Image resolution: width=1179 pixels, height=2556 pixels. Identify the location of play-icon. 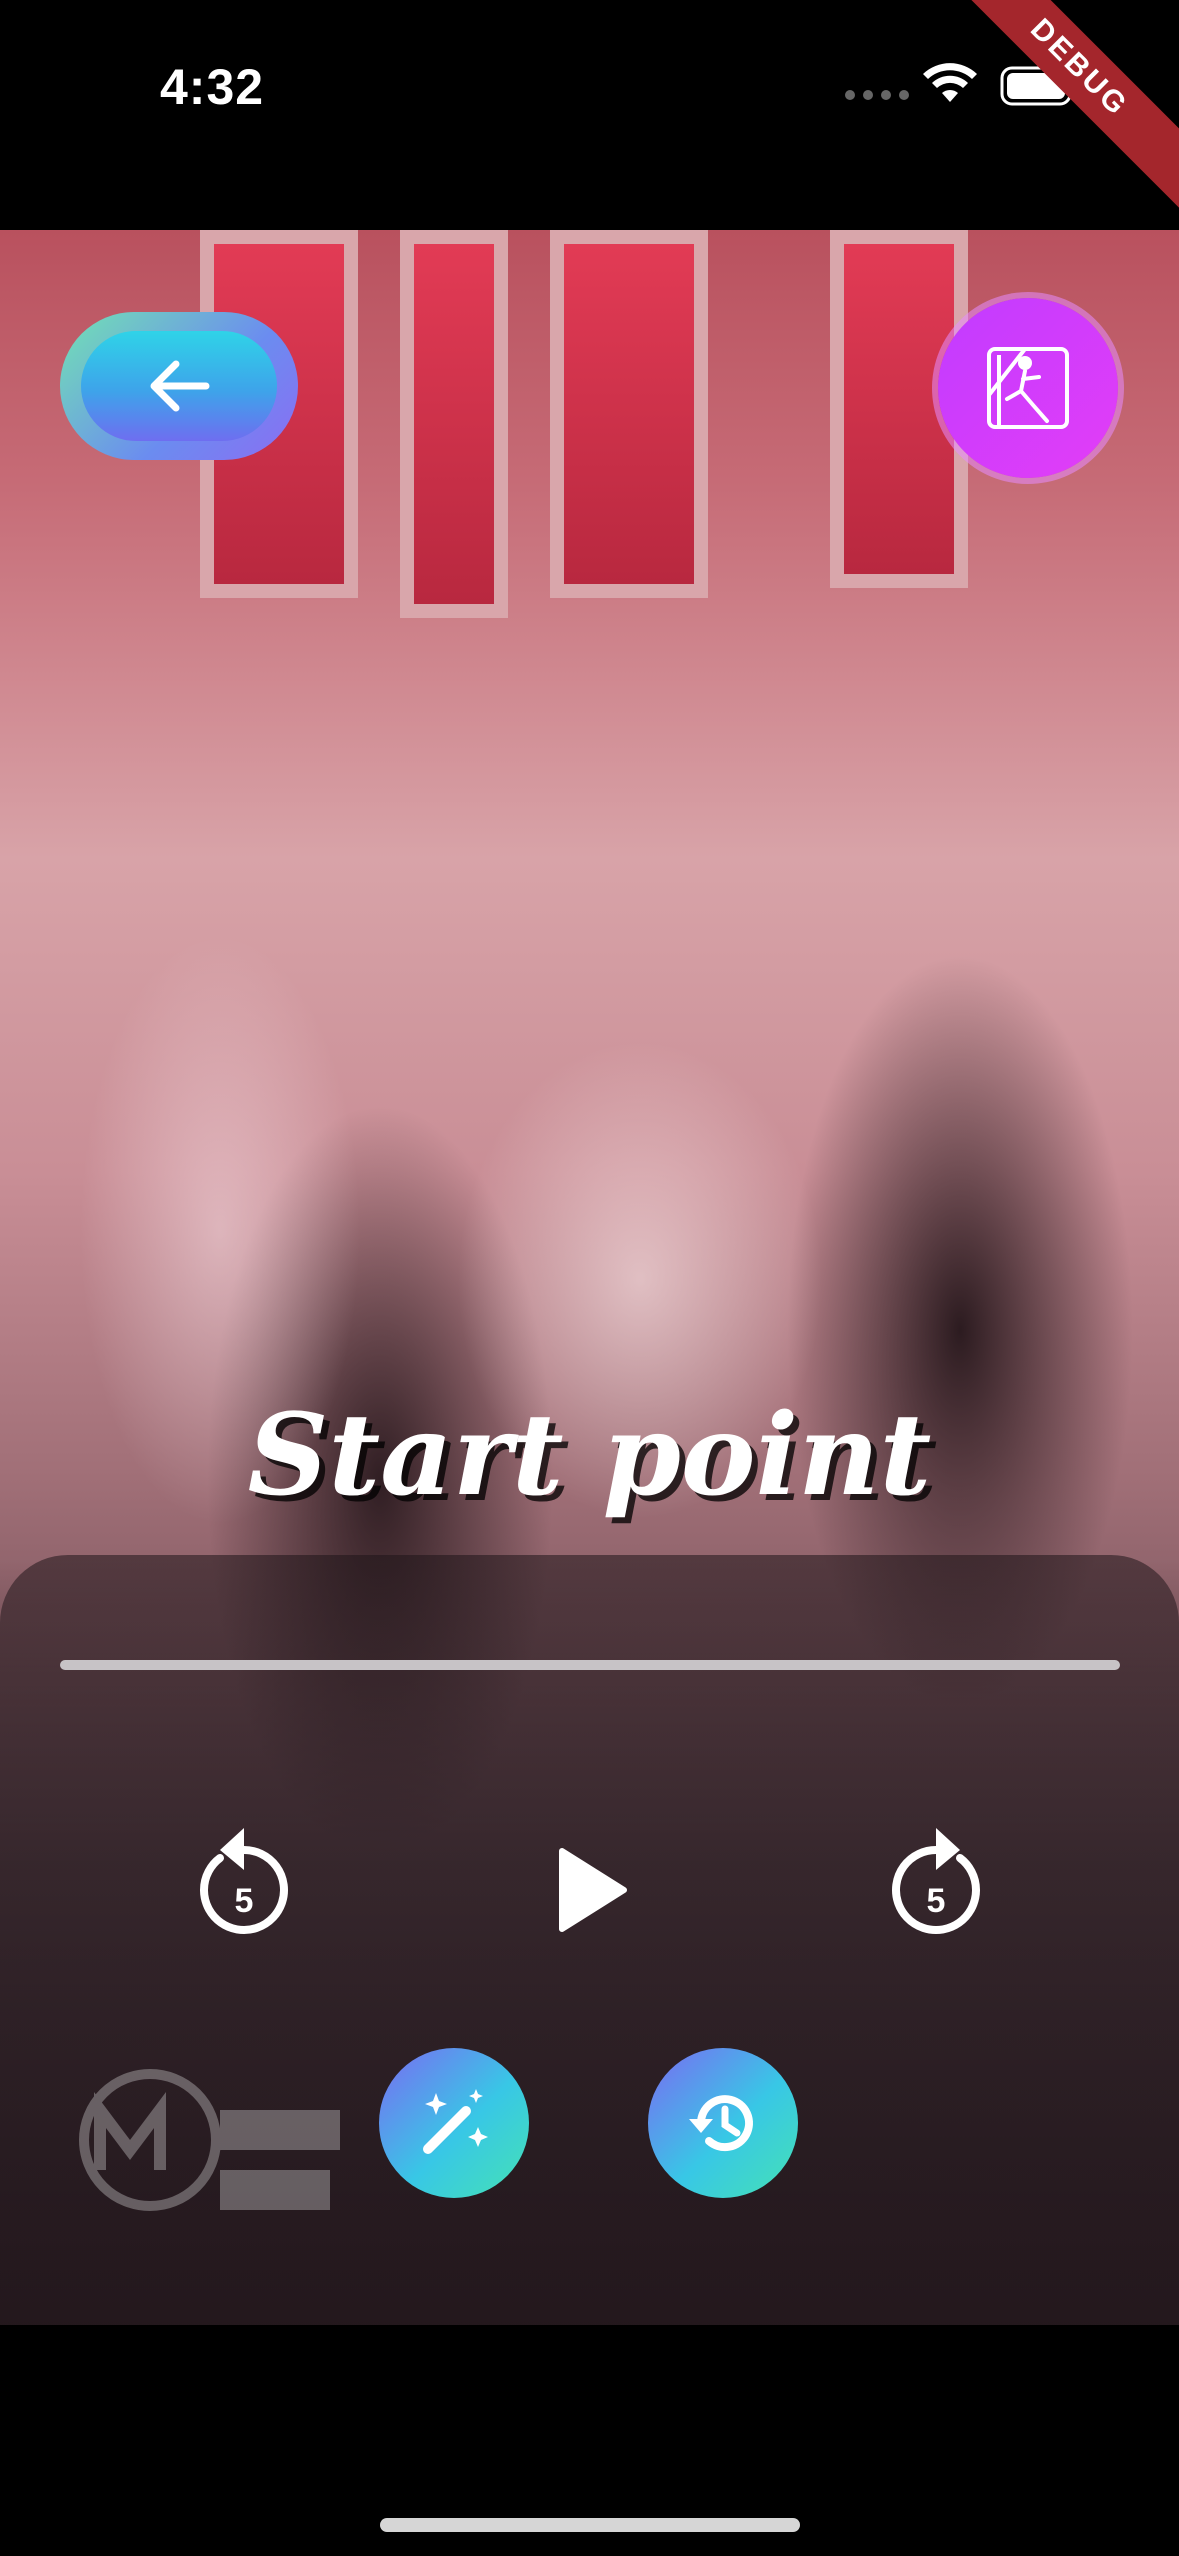
(593, 1890).